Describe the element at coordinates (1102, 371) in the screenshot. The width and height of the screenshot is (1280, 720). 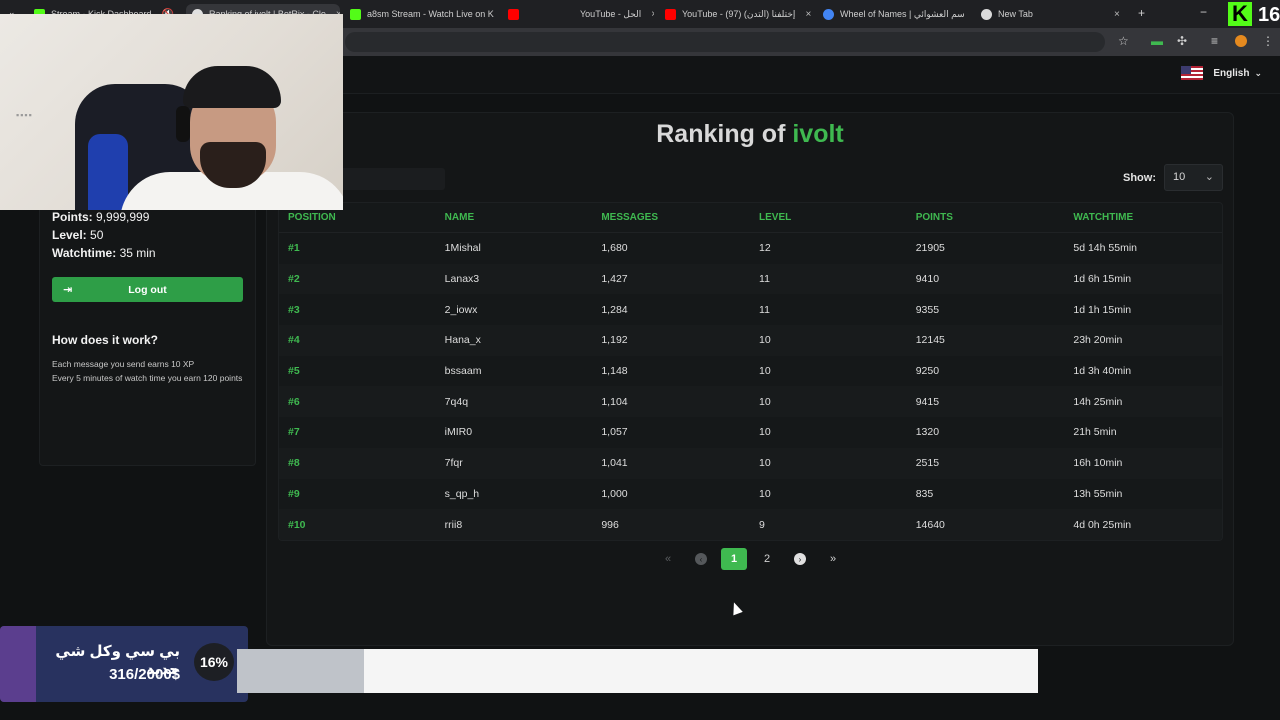
I see `row-watchtime: 1d 3h 40min` at that location.